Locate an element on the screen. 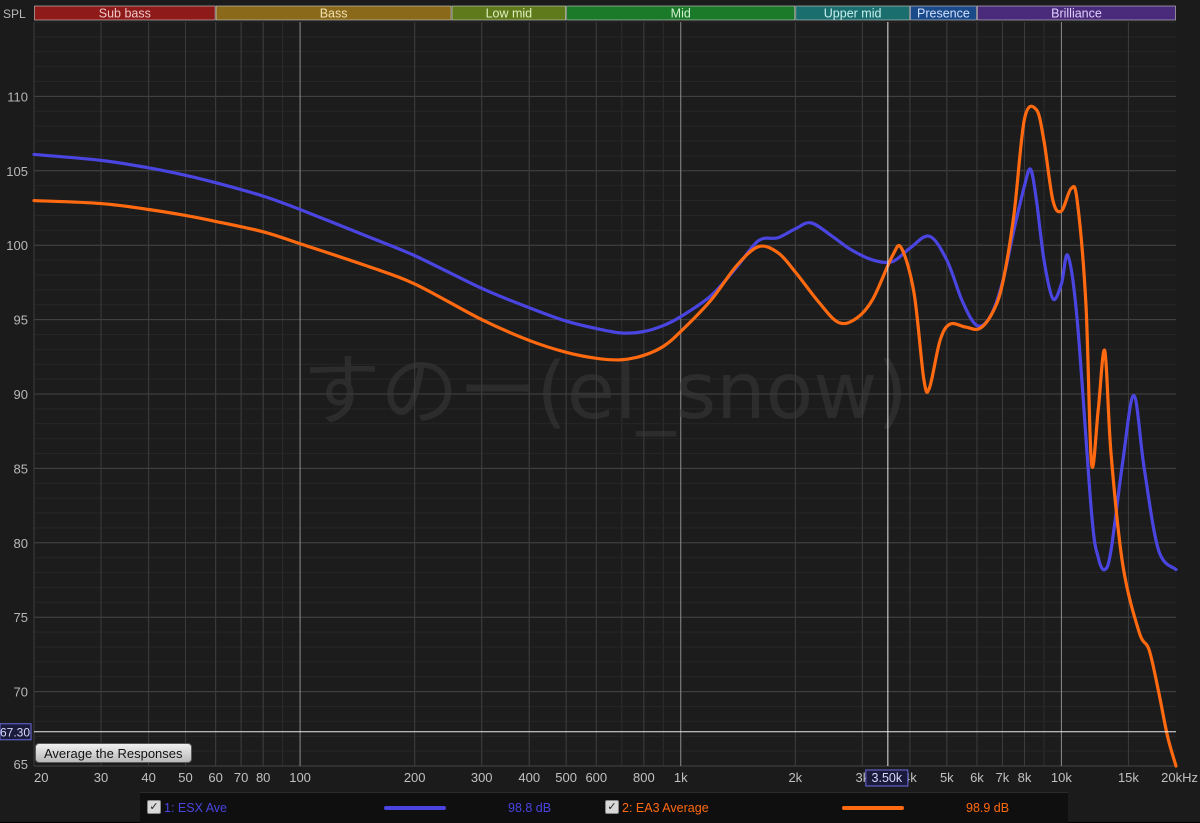 This screenshot has height=823, width=1200. x-tick-label: 300 is located at coordinates (482, 777).